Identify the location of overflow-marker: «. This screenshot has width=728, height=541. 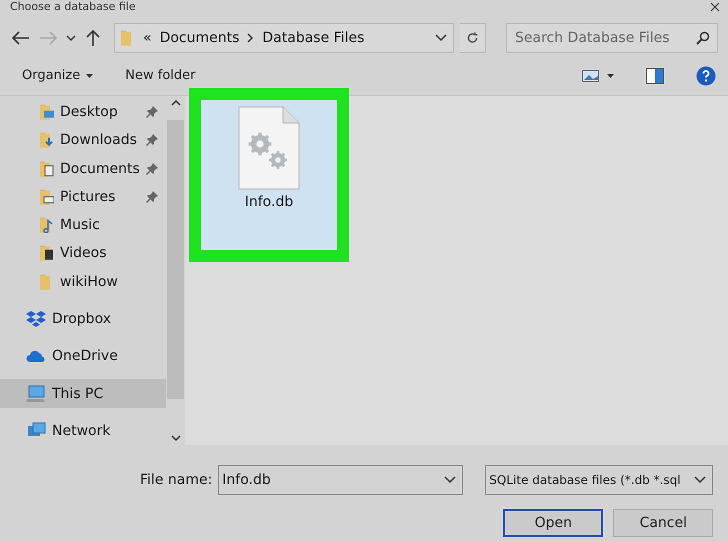
(147, 38).